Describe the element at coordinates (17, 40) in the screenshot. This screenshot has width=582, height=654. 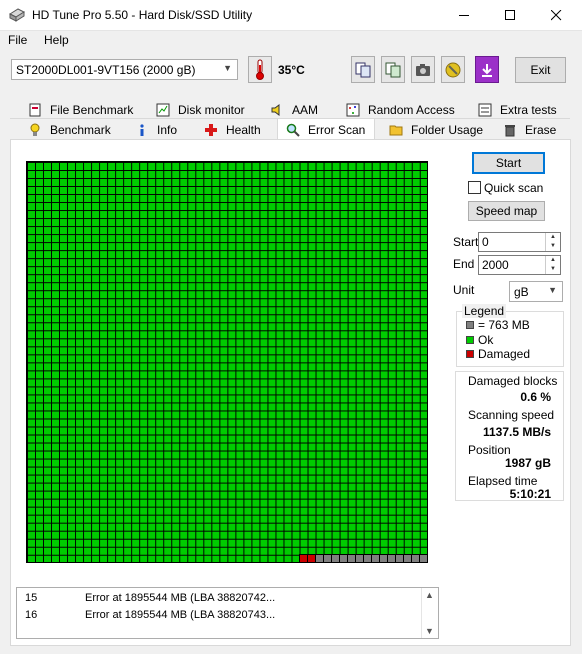
I see `menu-file: File` at that location.